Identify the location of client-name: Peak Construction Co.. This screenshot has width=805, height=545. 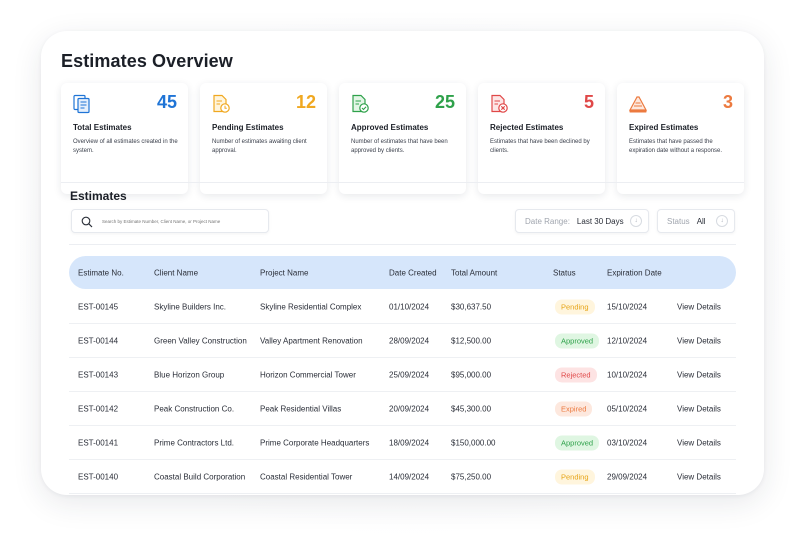
(194, 408).